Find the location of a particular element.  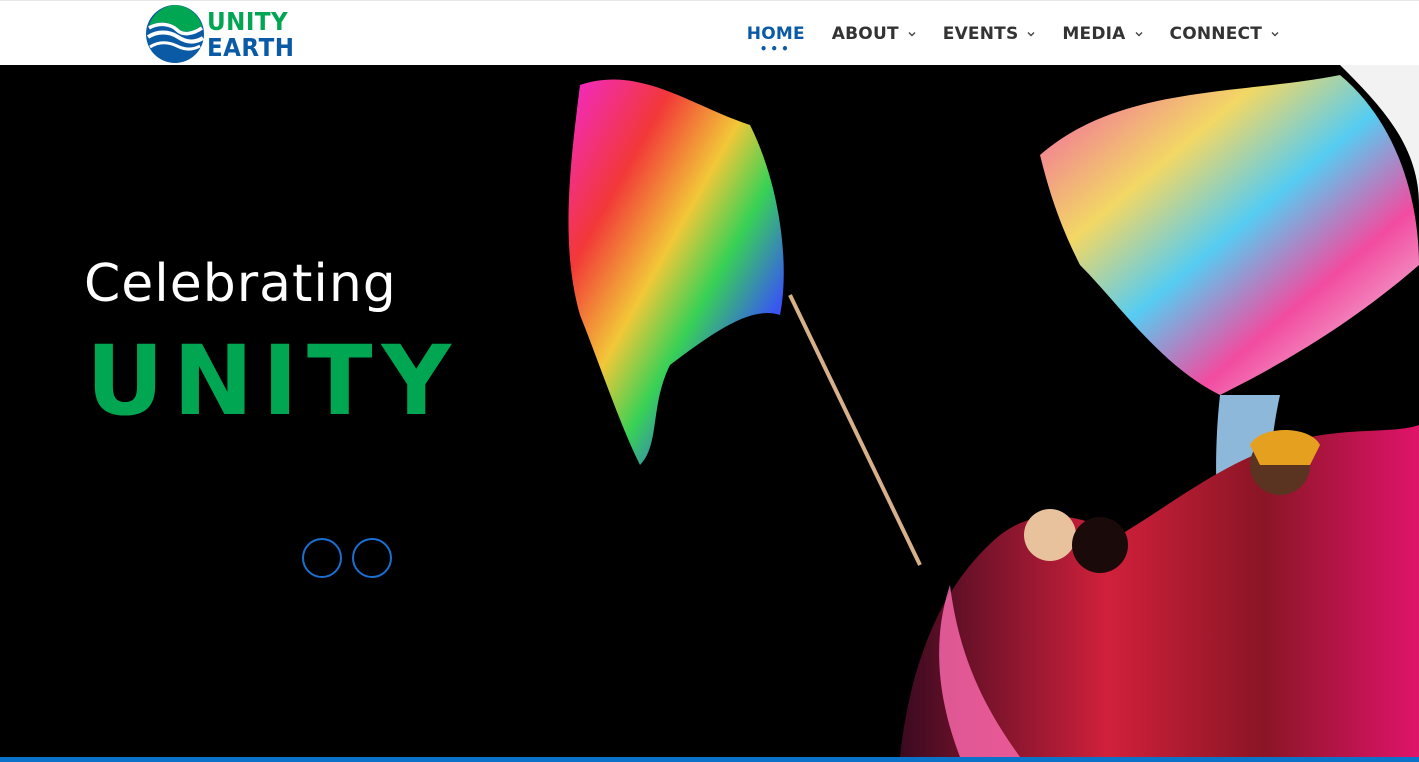

nav-events: EVENTS is located at coordinates (989, 34).